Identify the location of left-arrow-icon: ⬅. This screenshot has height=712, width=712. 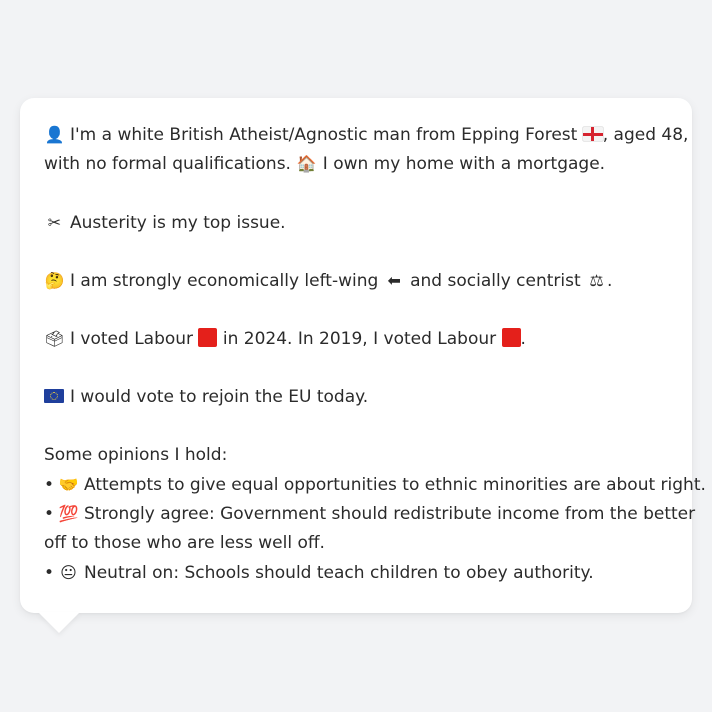
(394, 280).